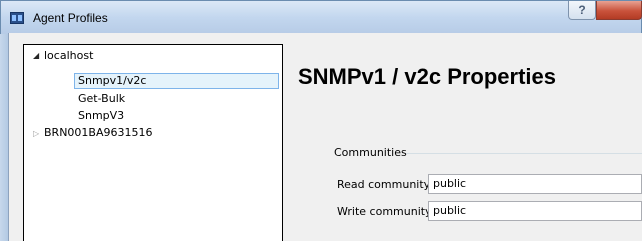 The image size is (642, 241). I want to click on help-button: ?, so click(582, 10).